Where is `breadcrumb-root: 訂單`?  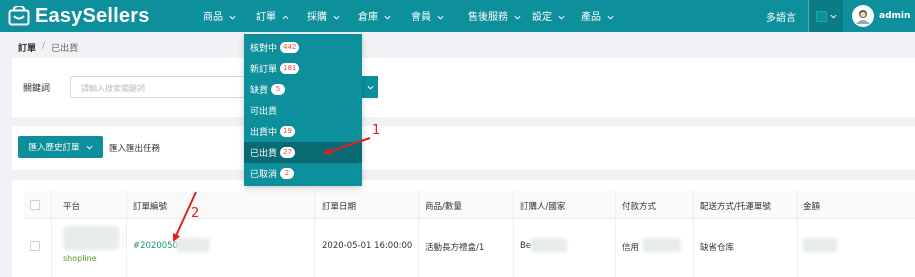 breadcrumb-root: 訂單 is located at coordinates (27, 47).